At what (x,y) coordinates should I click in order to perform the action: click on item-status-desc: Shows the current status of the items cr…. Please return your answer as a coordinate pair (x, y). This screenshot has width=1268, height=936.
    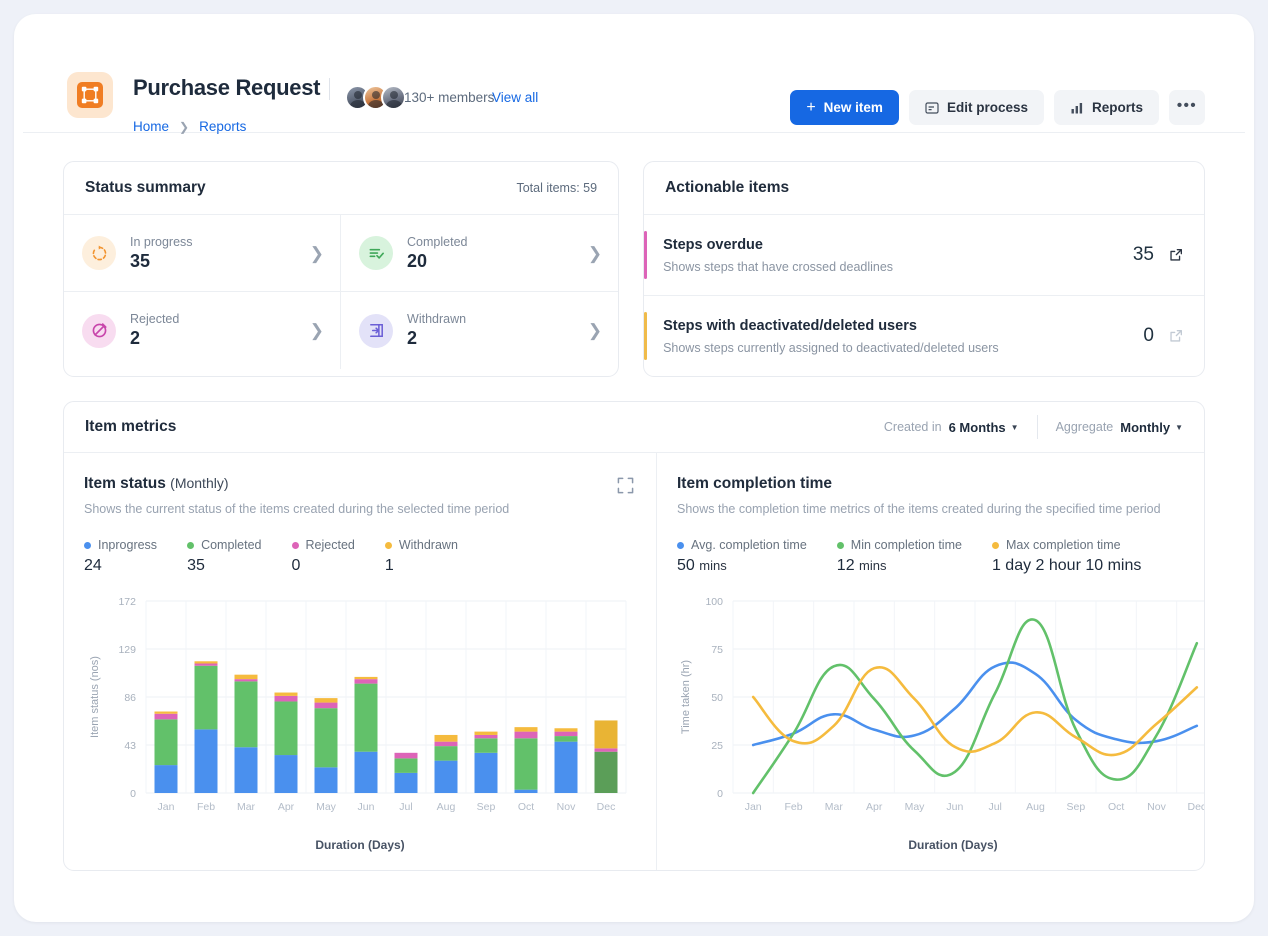
    Looking at the image, I should click on (297, 509).